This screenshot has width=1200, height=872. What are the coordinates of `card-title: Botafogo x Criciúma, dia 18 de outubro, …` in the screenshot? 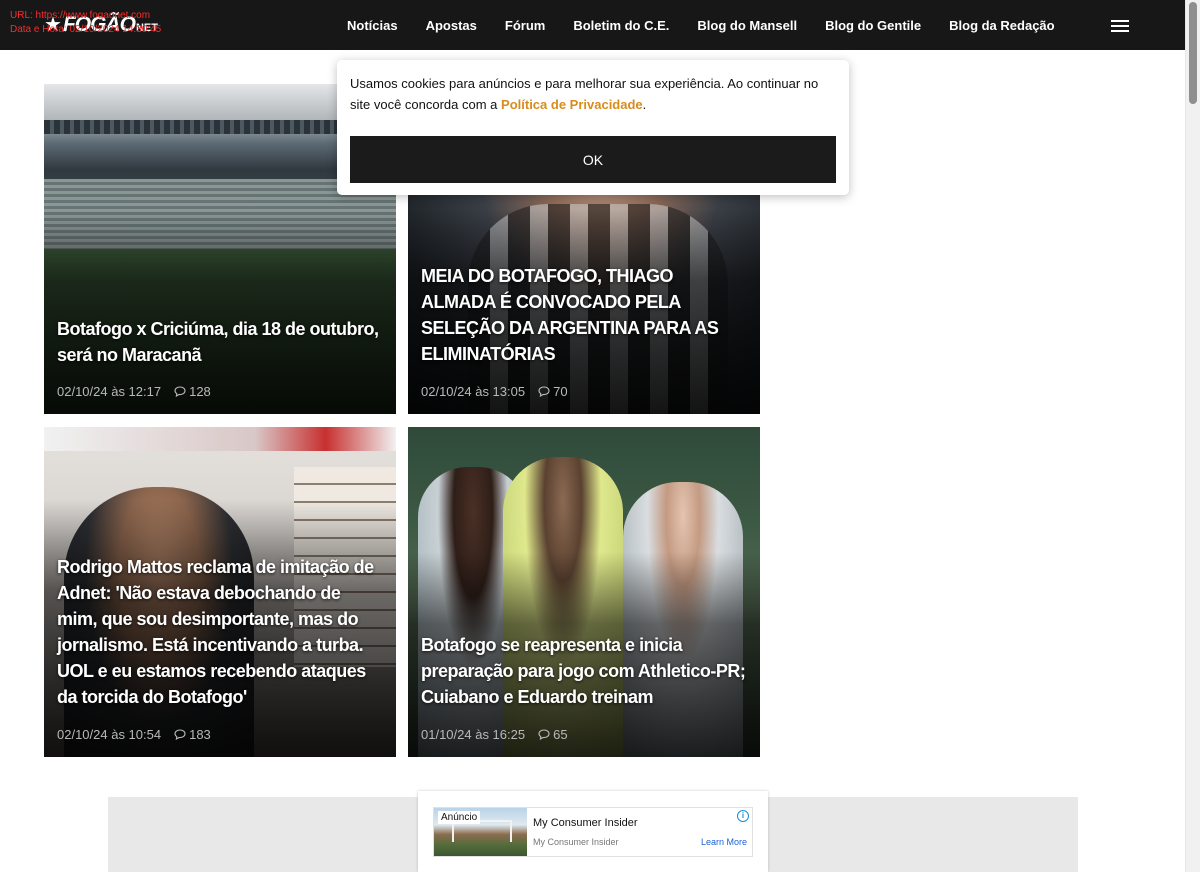 It's located at (220, 342).